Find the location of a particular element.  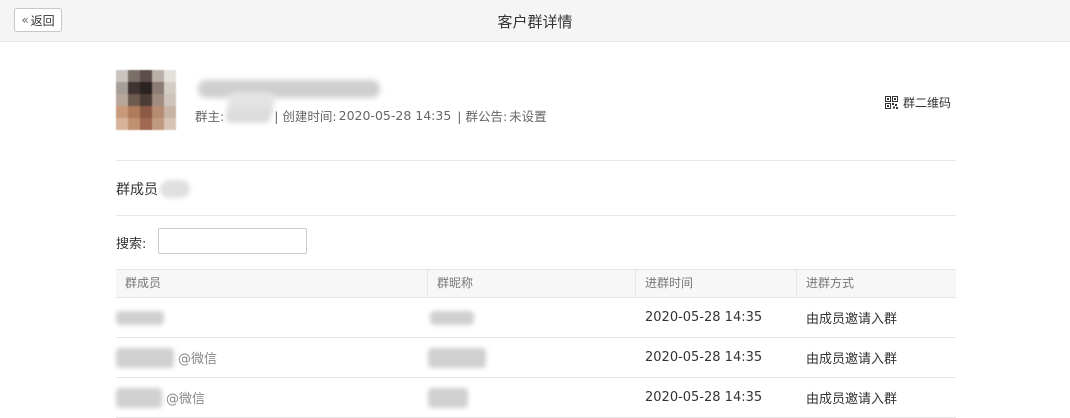

column-header-join-method: 进群方式 is located at coordinates (876, 283).